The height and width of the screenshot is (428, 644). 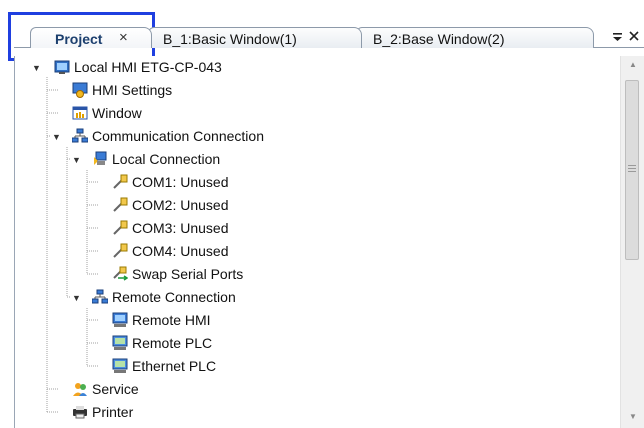 I want to click on collapse-arrow-communication: ▼, so click(x=56, y=137).